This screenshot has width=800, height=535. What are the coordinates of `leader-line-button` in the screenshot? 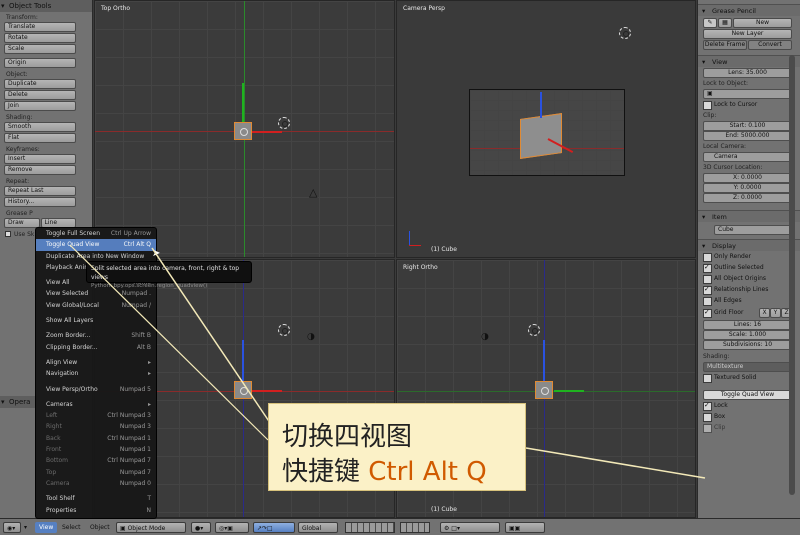 It's located at (615, 463).